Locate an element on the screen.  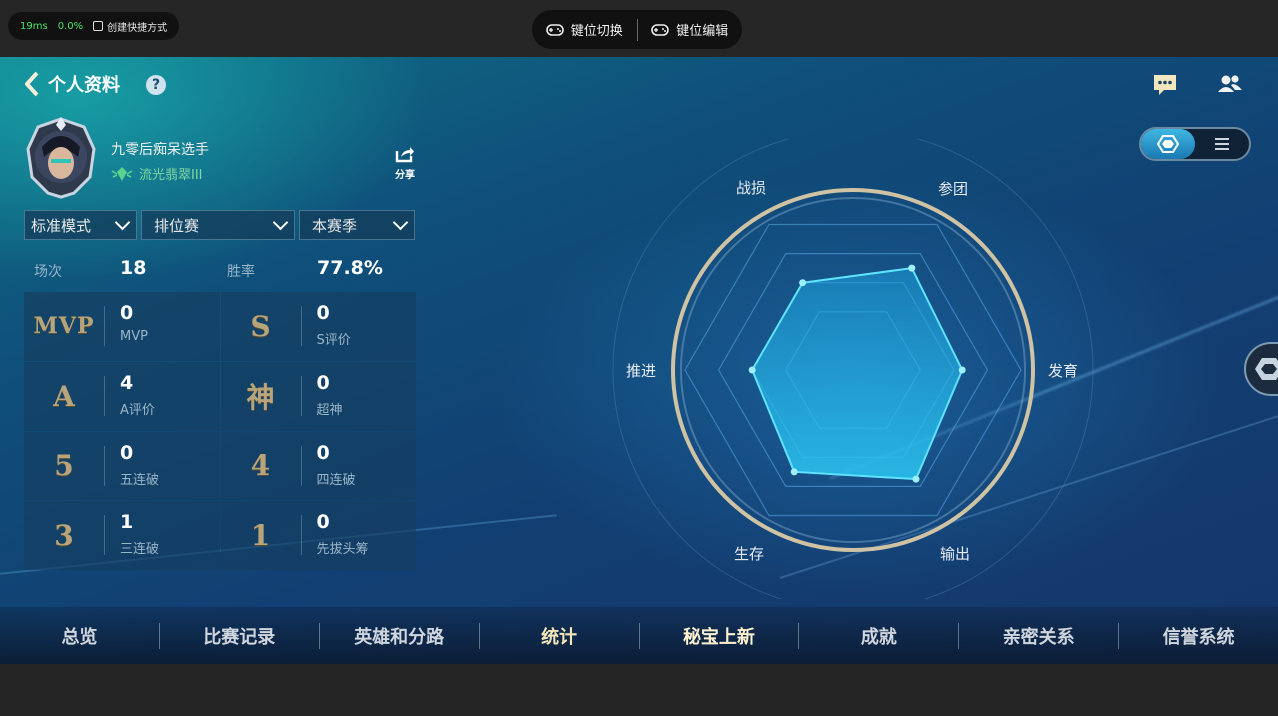
key-edit-button: 键位编辑 is located at coordinates (690, 29).